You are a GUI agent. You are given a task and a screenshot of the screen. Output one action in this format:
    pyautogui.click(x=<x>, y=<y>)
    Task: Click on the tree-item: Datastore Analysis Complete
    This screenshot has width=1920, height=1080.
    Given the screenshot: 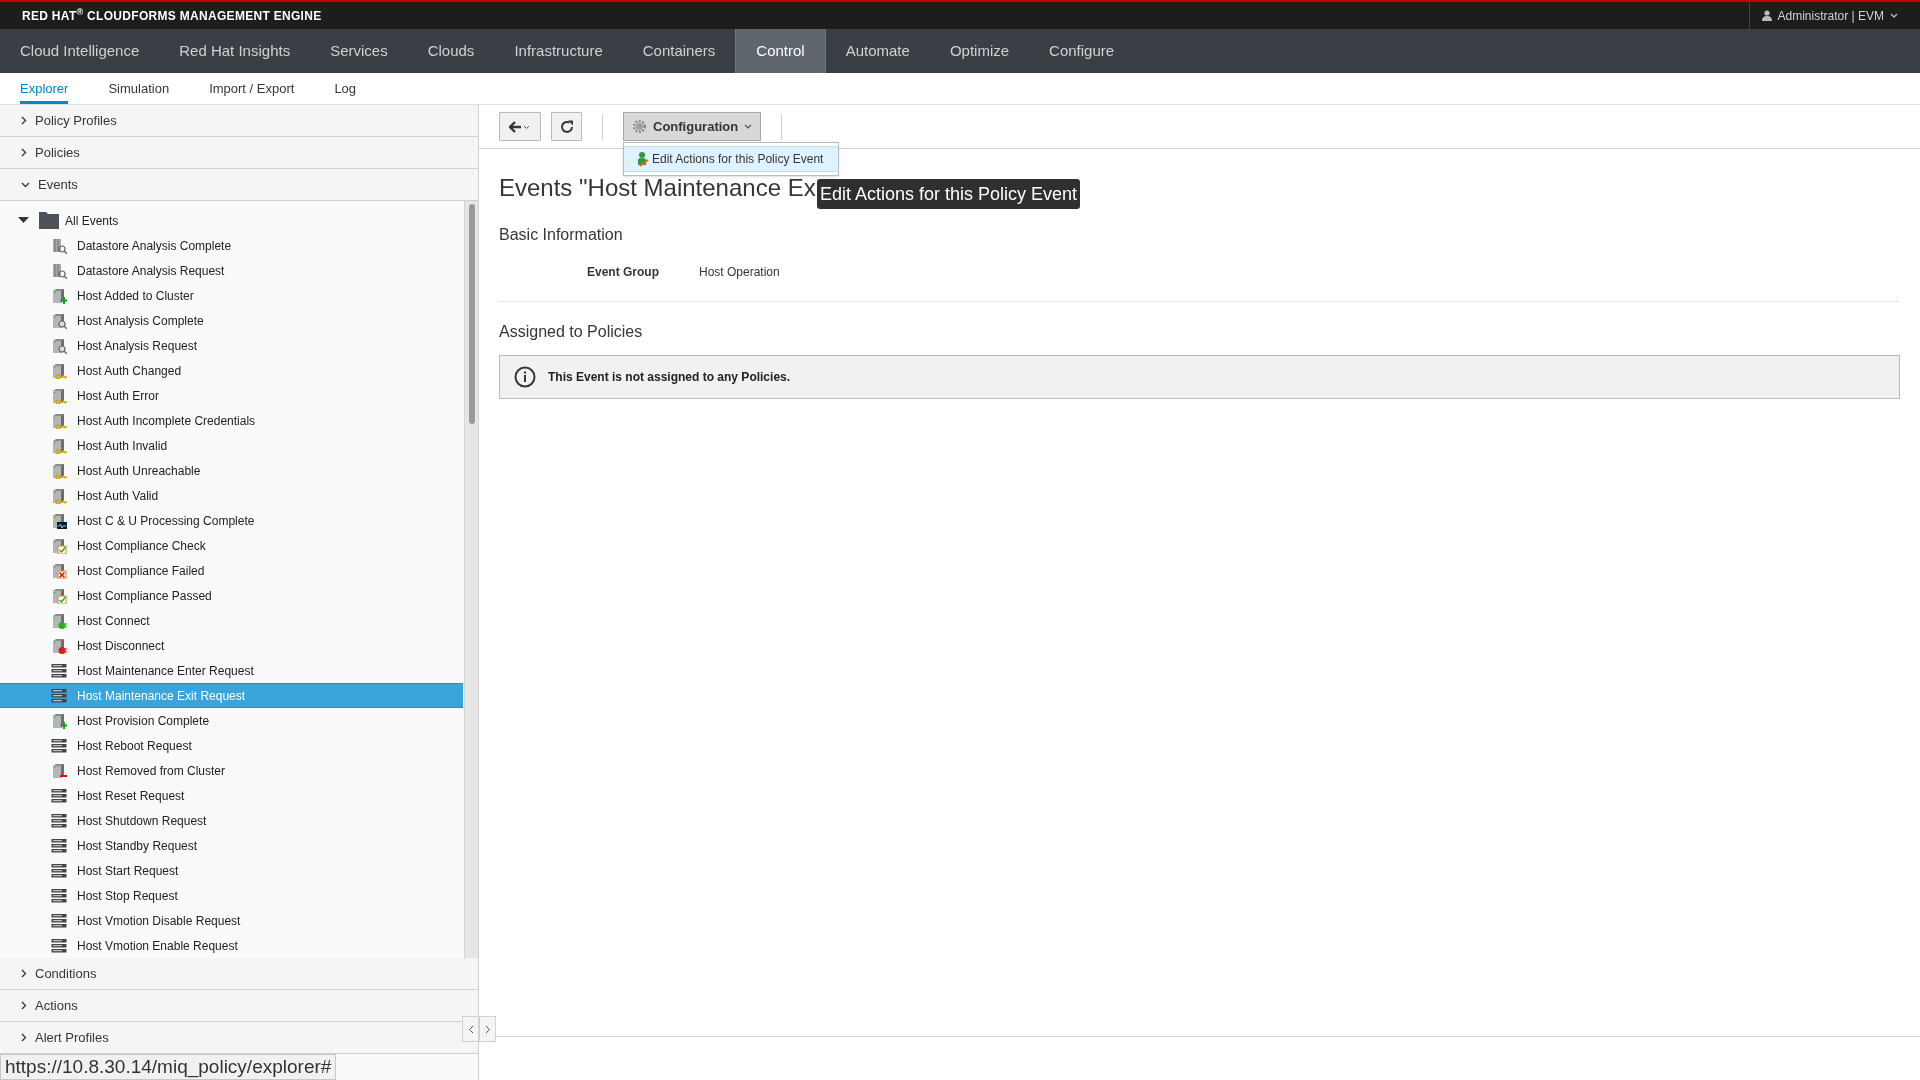 What is the action you would take?
    pyautogui.click(x=231, y=245)
    